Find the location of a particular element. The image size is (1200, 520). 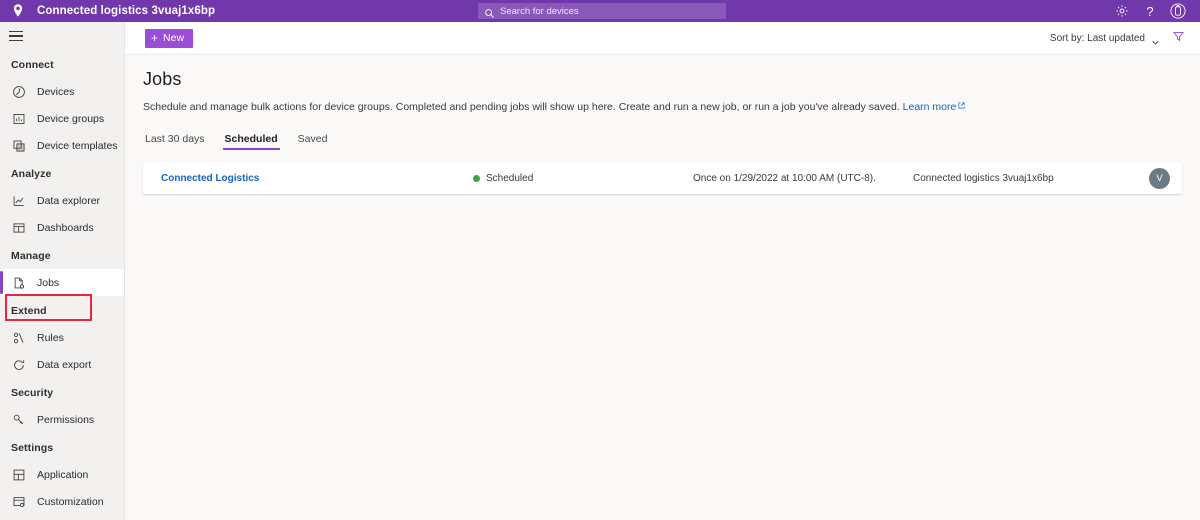

device-groups-icon is located at coordinates (18, 118).